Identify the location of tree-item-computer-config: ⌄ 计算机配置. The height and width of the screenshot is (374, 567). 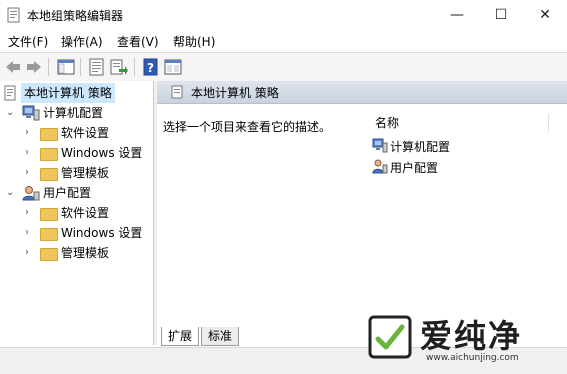
(76, 113).